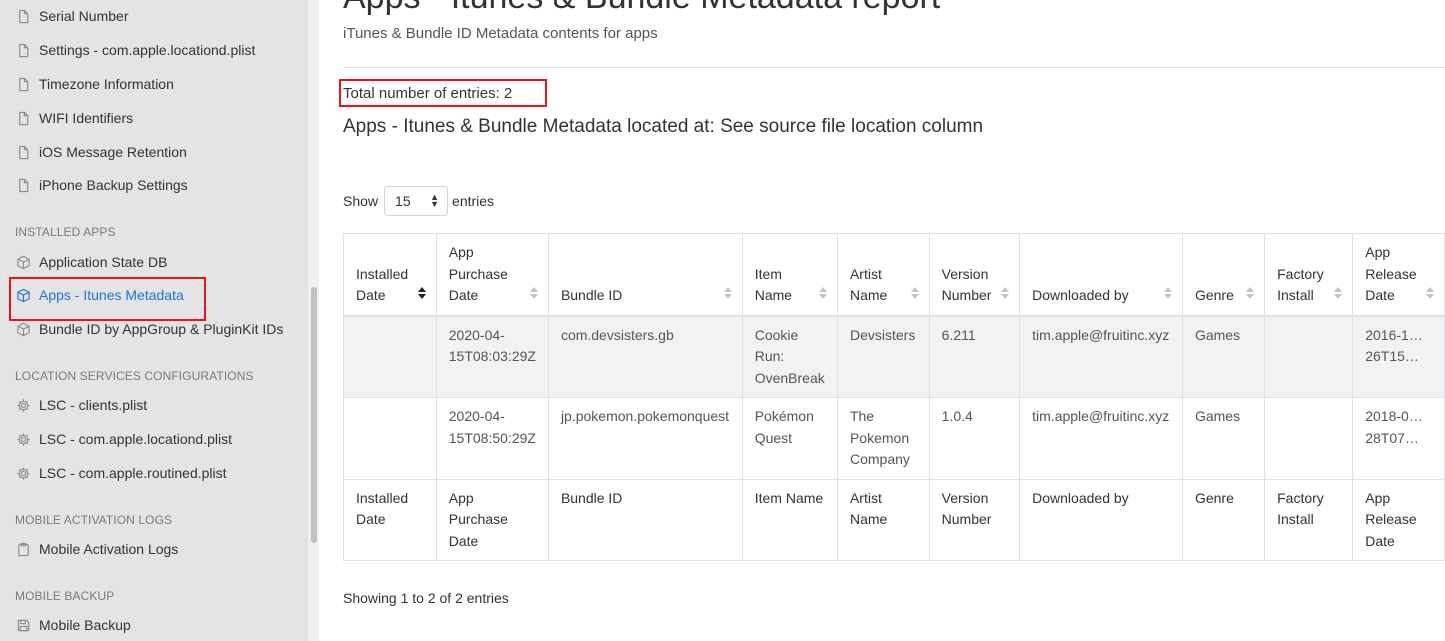 Image resolution: width=1445 pixels, height=641 pixels. I want to click on sidebar-item-bundle-id-appgroup: Bundle ID by AppGroup & PluginKit IDs, so click(149, 329).